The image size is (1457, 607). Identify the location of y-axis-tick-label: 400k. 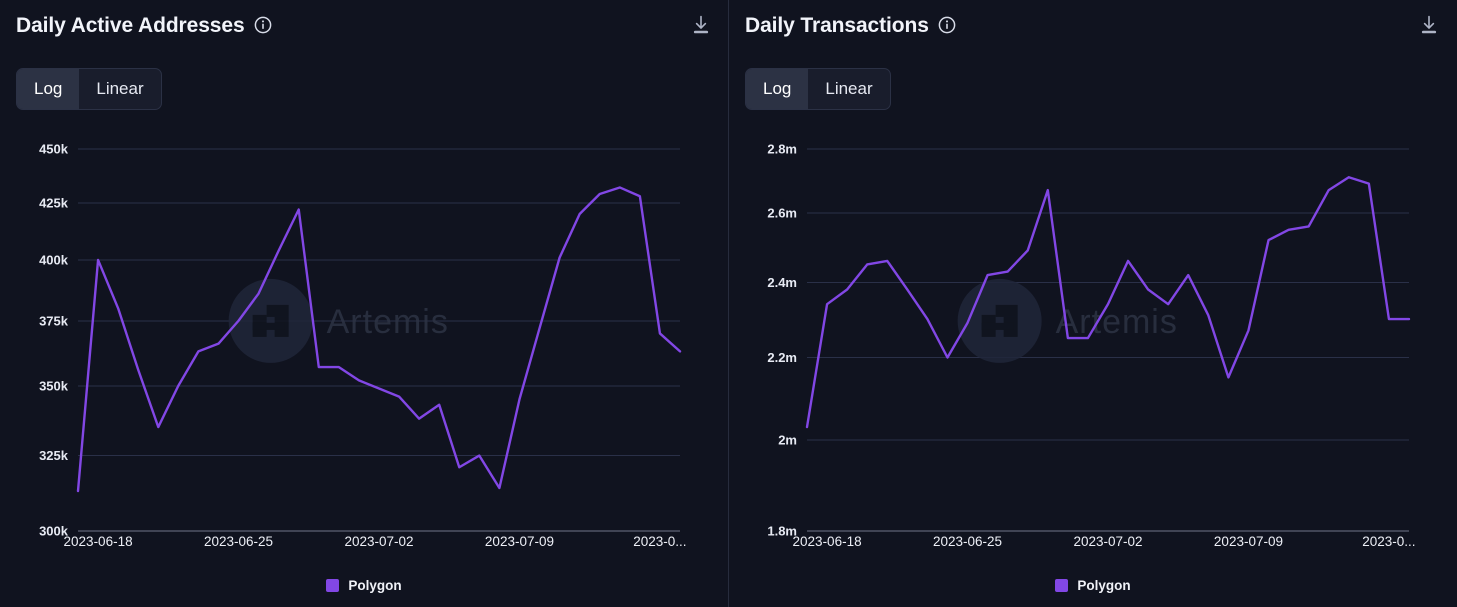
(54, 259).